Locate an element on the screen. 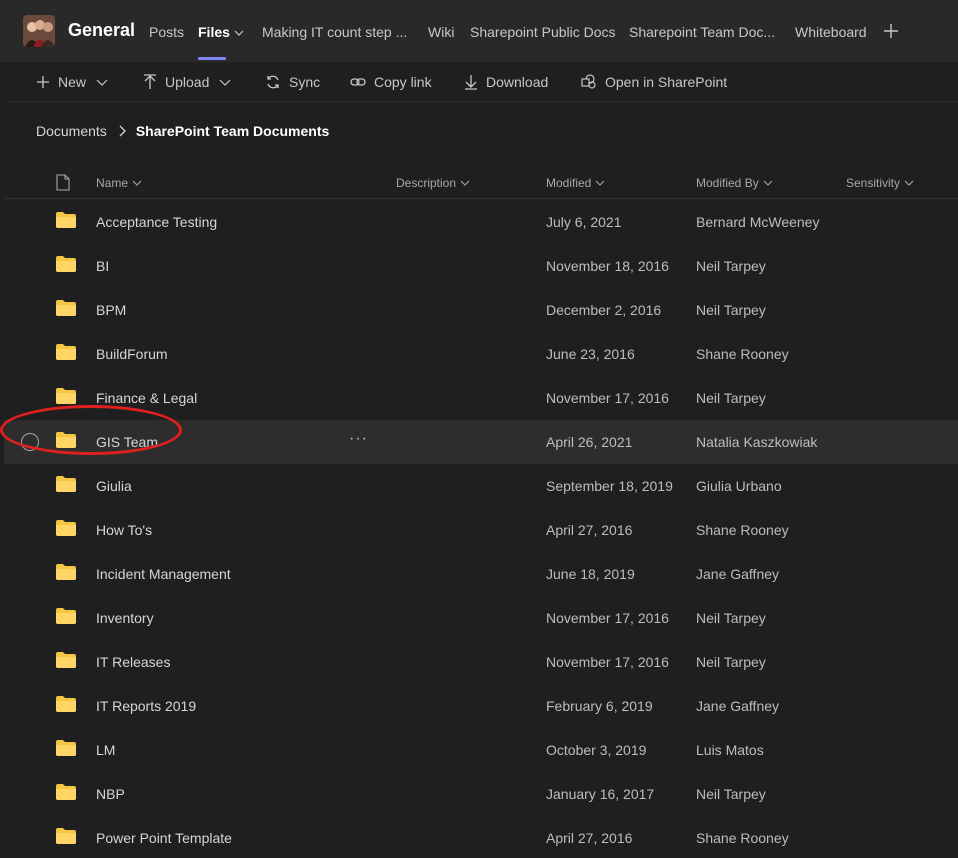 Image resolution: width=958 pixels, height=858 pixels. row-name: IT Reports 2019 is located at coordinates (146, 706).